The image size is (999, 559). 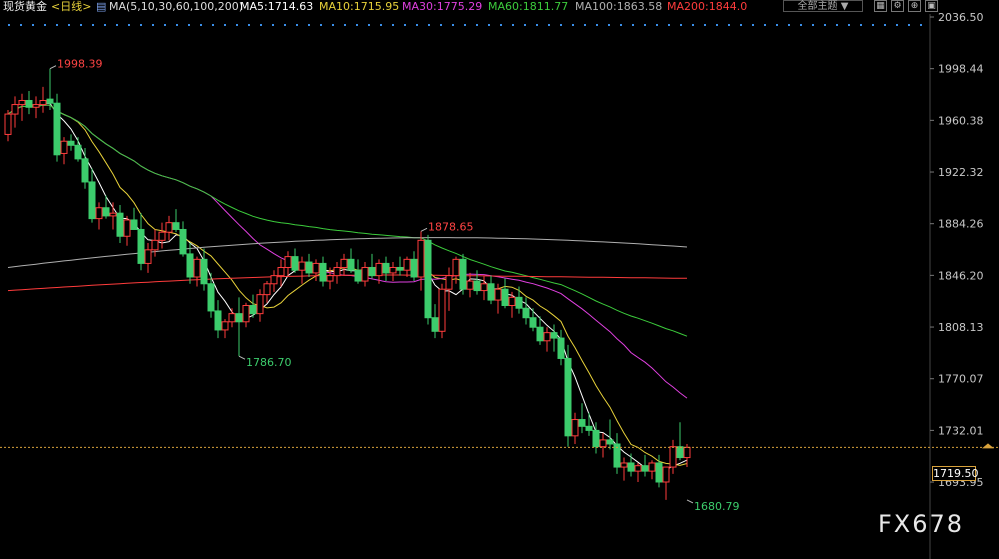 What do you see at coordinates (961, 379) in the screenshot?
I see `y-tick-label: 1770.07` at bounding box center [961, 379].